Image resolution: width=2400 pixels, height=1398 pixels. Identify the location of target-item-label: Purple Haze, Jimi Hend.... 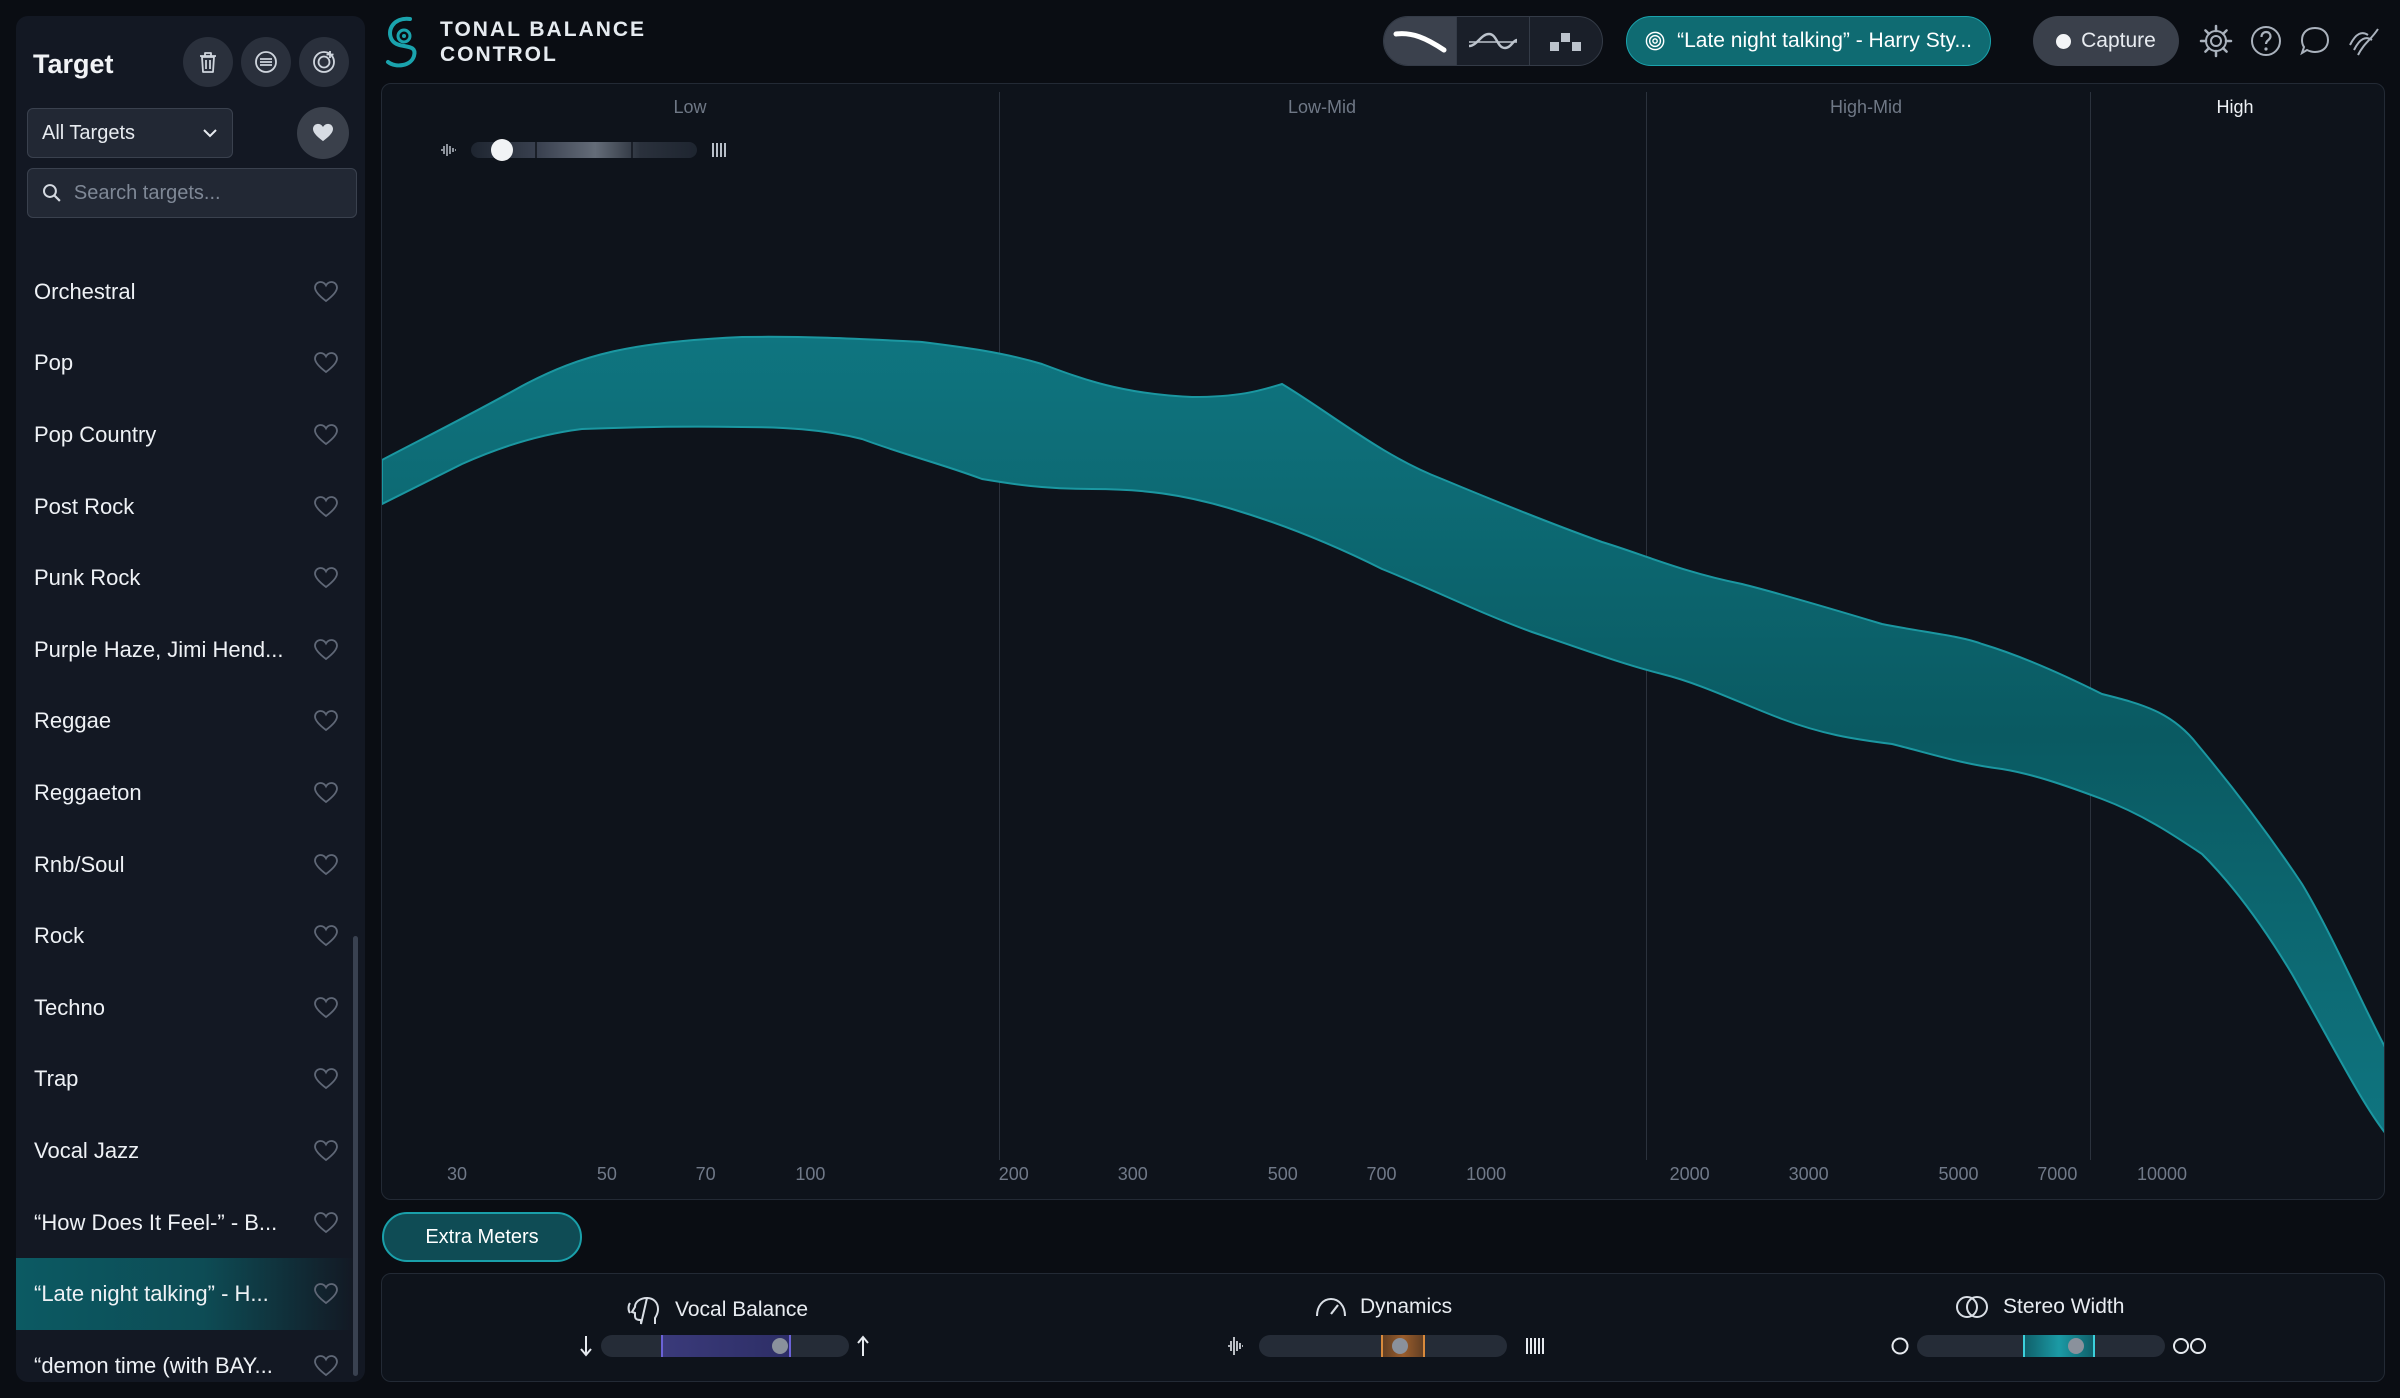
(159, 649).